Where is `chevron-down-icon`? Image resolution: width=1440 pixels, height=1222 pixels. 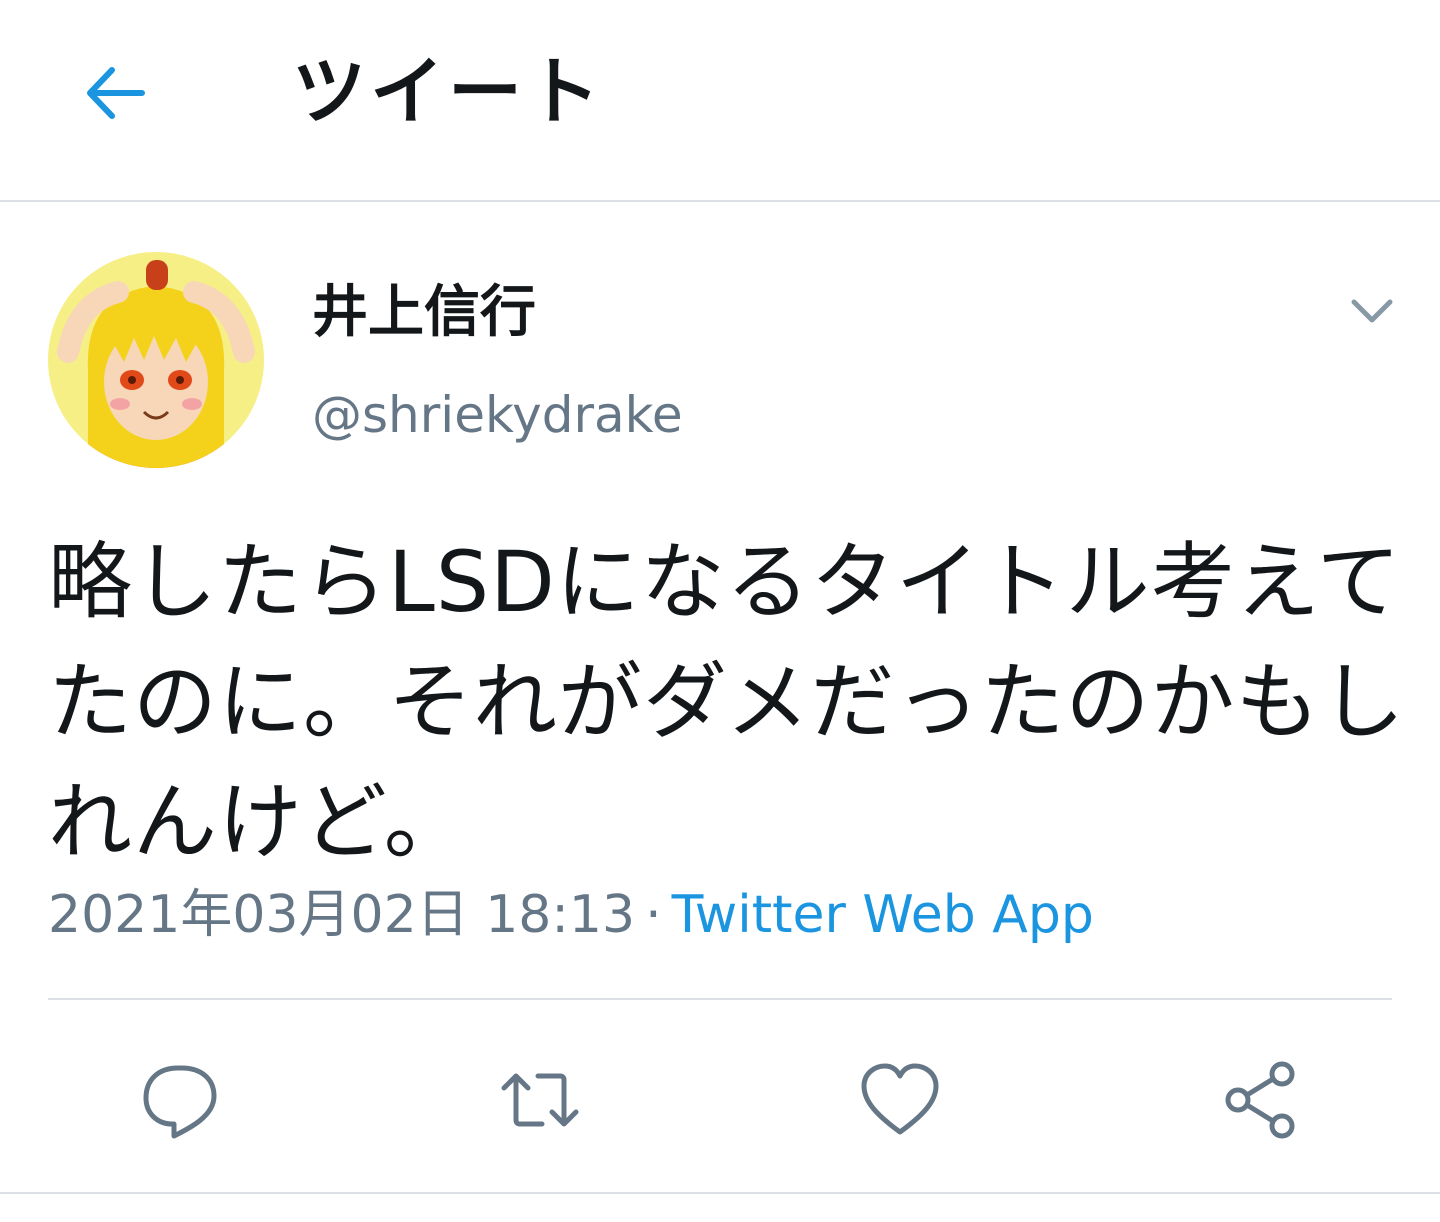 chevron-down-icon is located at coordinates (1372, 312).